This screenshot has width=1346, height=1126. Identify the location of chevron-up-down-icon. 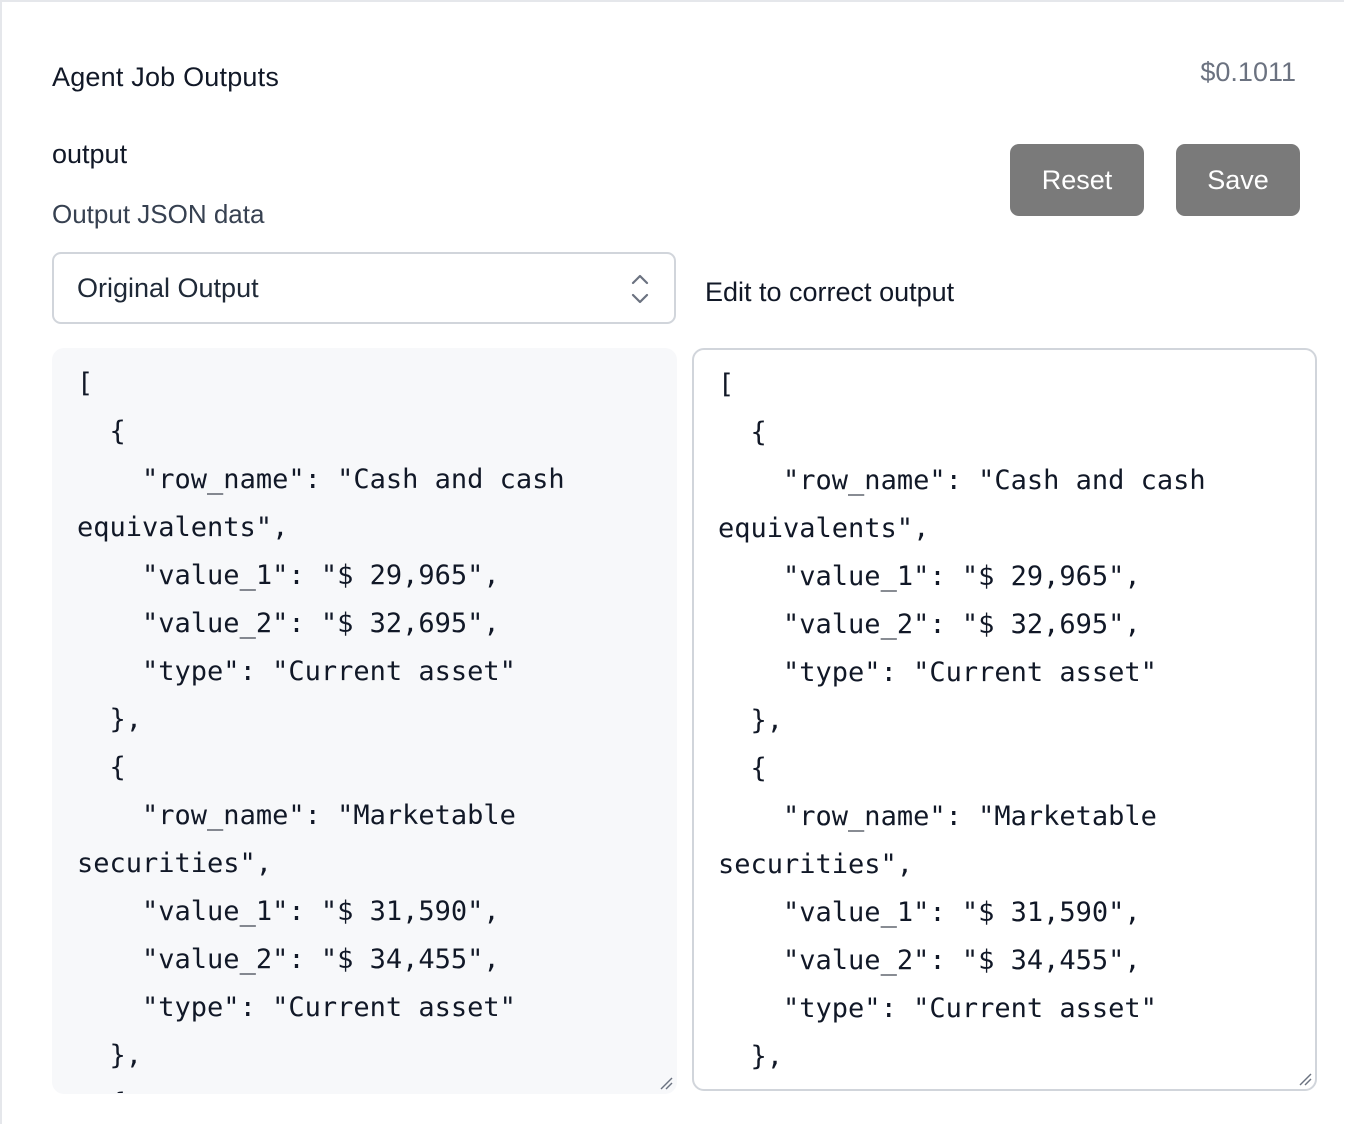
(640, 289).